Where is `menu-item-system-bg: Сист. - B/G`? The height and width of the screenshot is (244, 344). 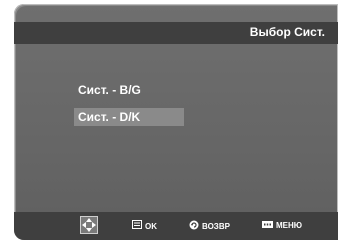 menu-item-system-bg: Сист. - B/G is located at coordinates (129, 90).